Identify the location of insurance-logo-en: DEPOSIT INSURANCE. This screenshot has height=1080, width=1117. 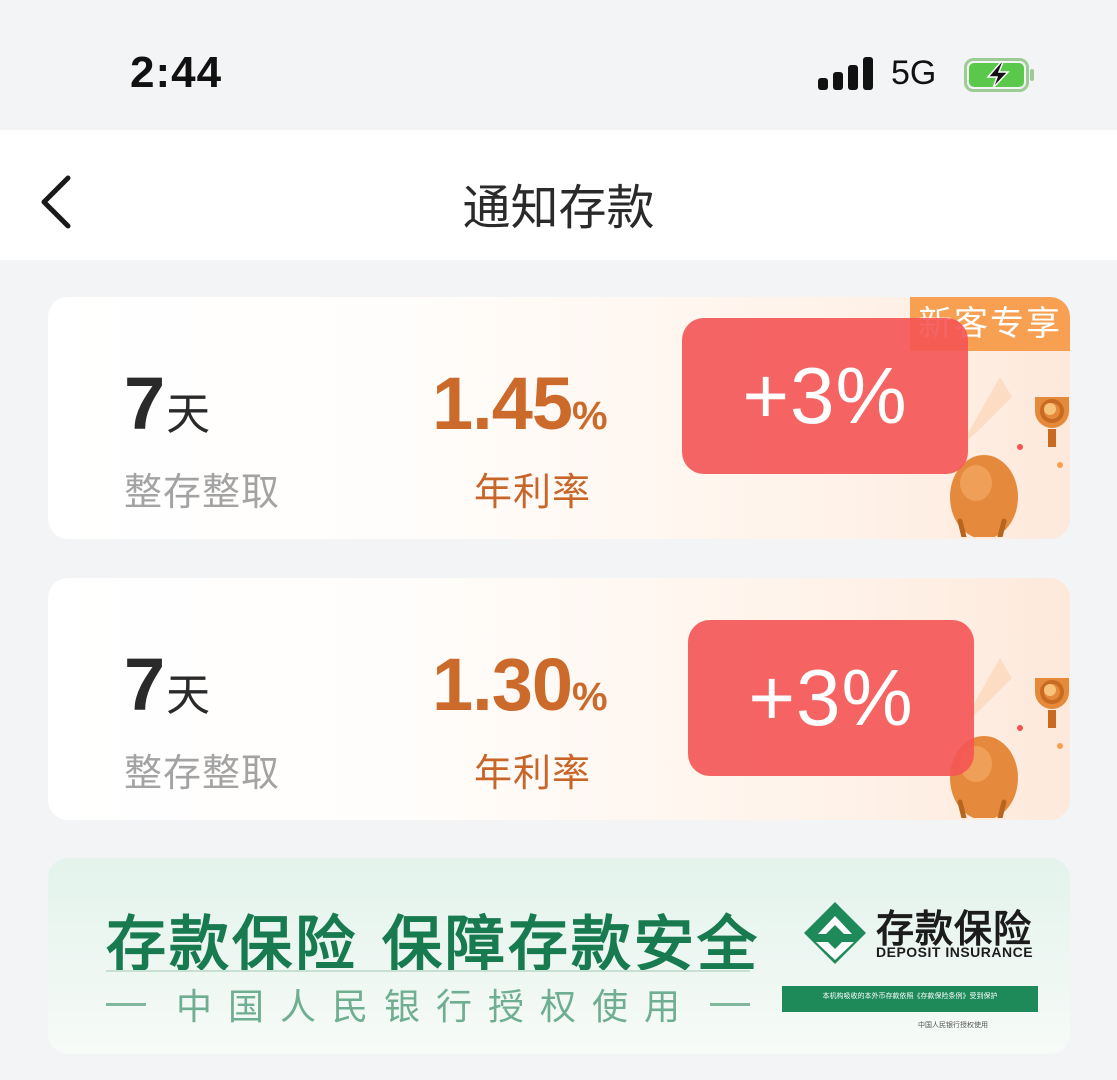
(955, 952).